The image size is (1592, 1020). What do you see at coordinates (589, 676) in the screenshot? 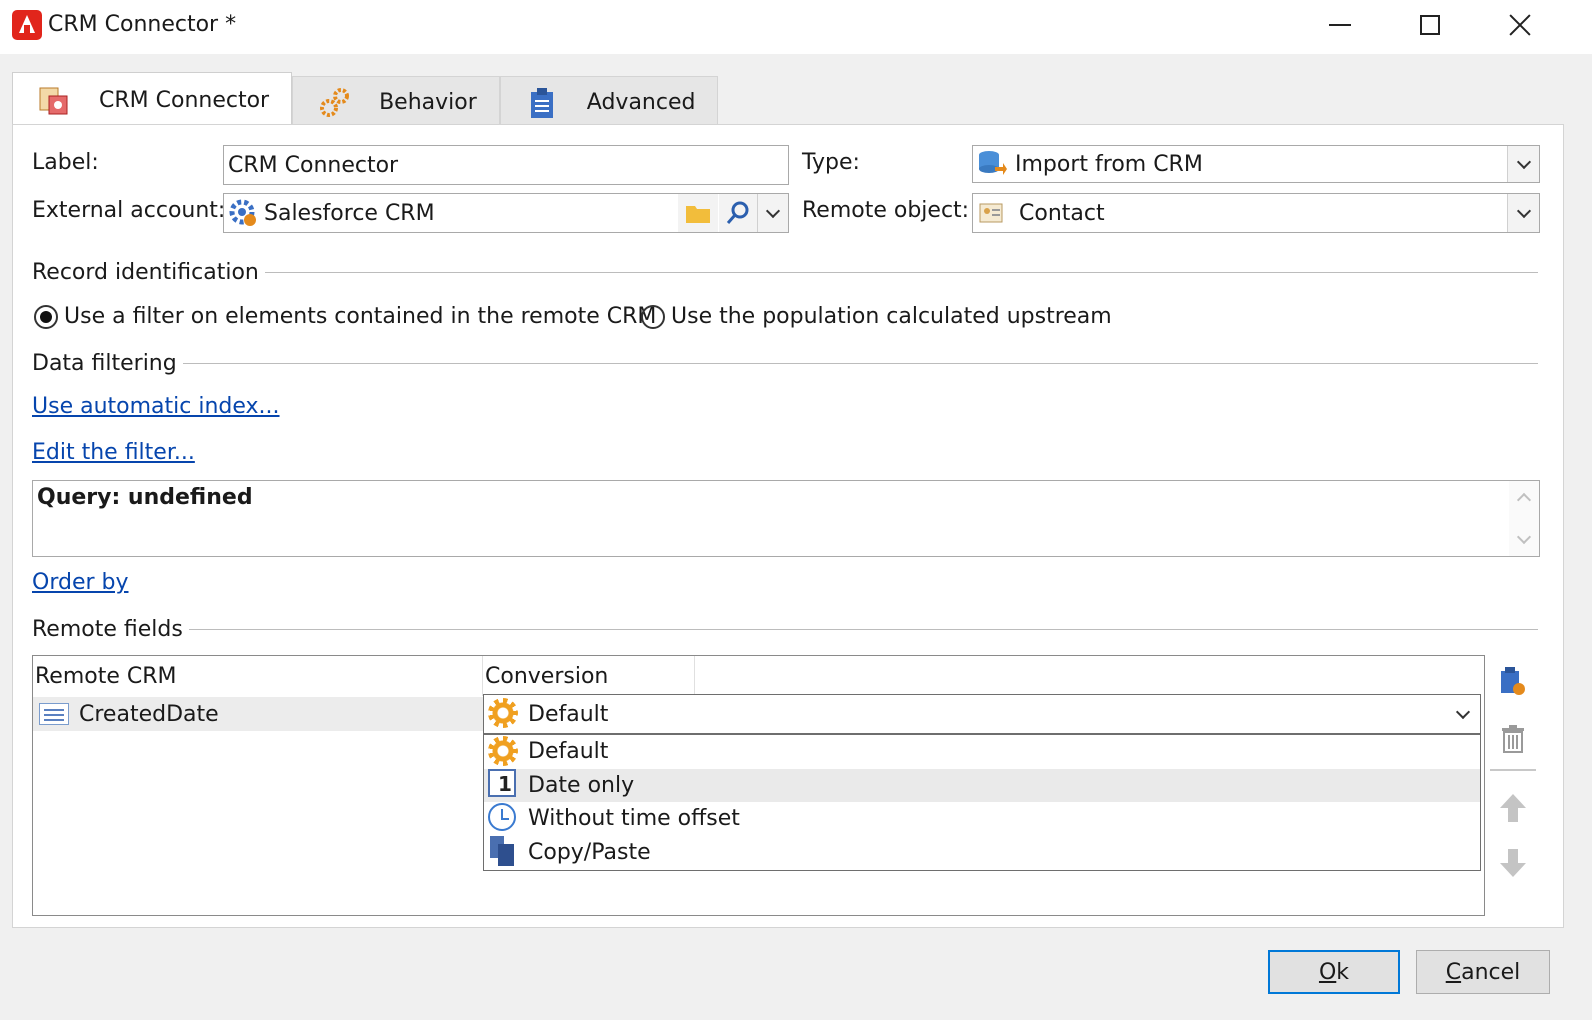
I see `column-header-conversion: Conversion` at bounding box center [589, 676].